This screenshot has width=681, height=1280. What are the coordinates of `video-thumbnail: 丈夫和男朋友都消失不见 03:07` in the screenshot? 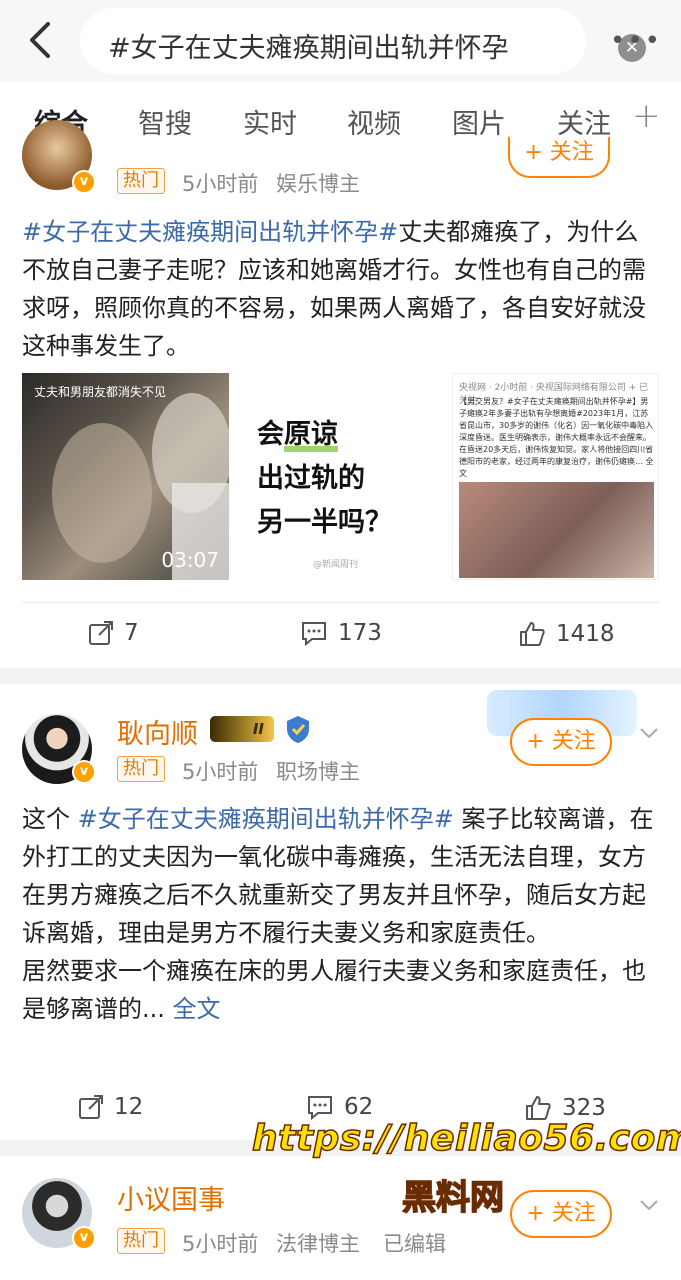 It's located at (125, 476).